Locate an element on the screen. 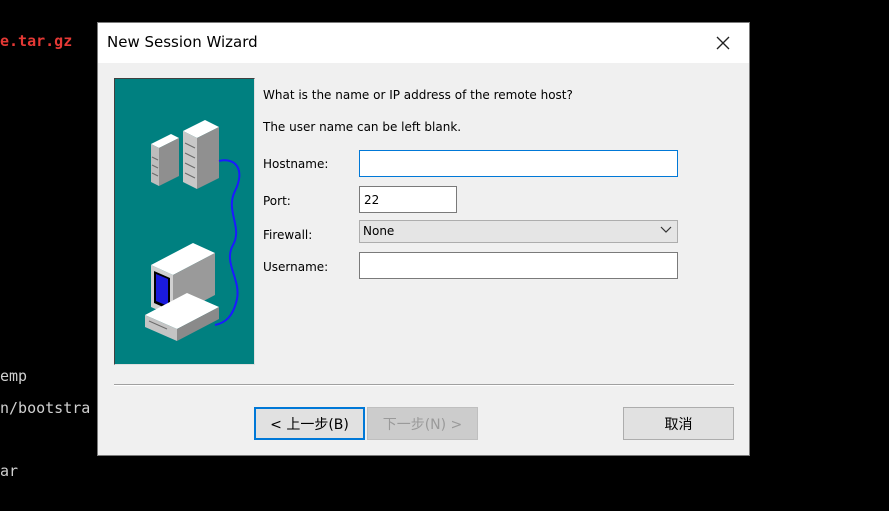  wizard-illustration is located at coordinates (184, 221).